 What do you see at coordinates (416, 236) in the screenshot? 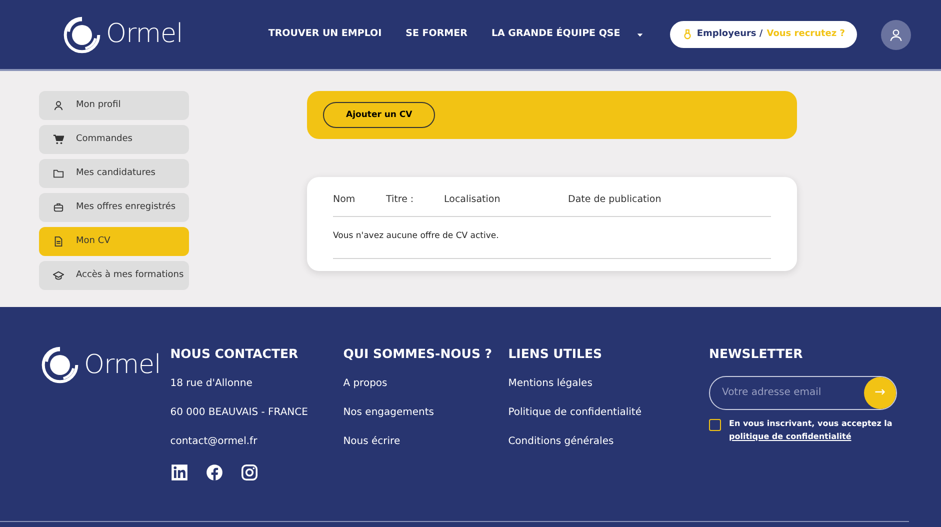
I see `empty-message: Vous n'avez aucune offre de CV active.` at bounding box center [416, 236].